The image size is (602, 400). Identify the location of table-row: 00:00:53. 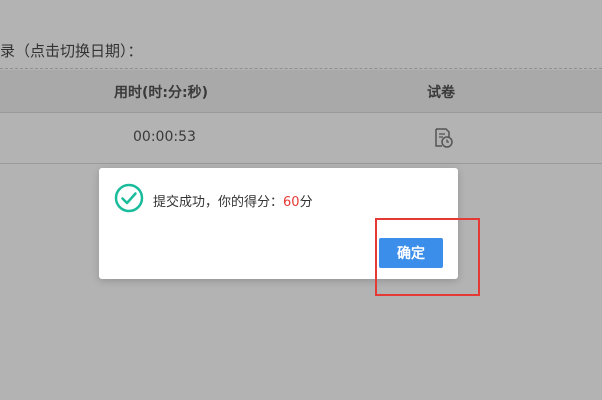
(301, 138).